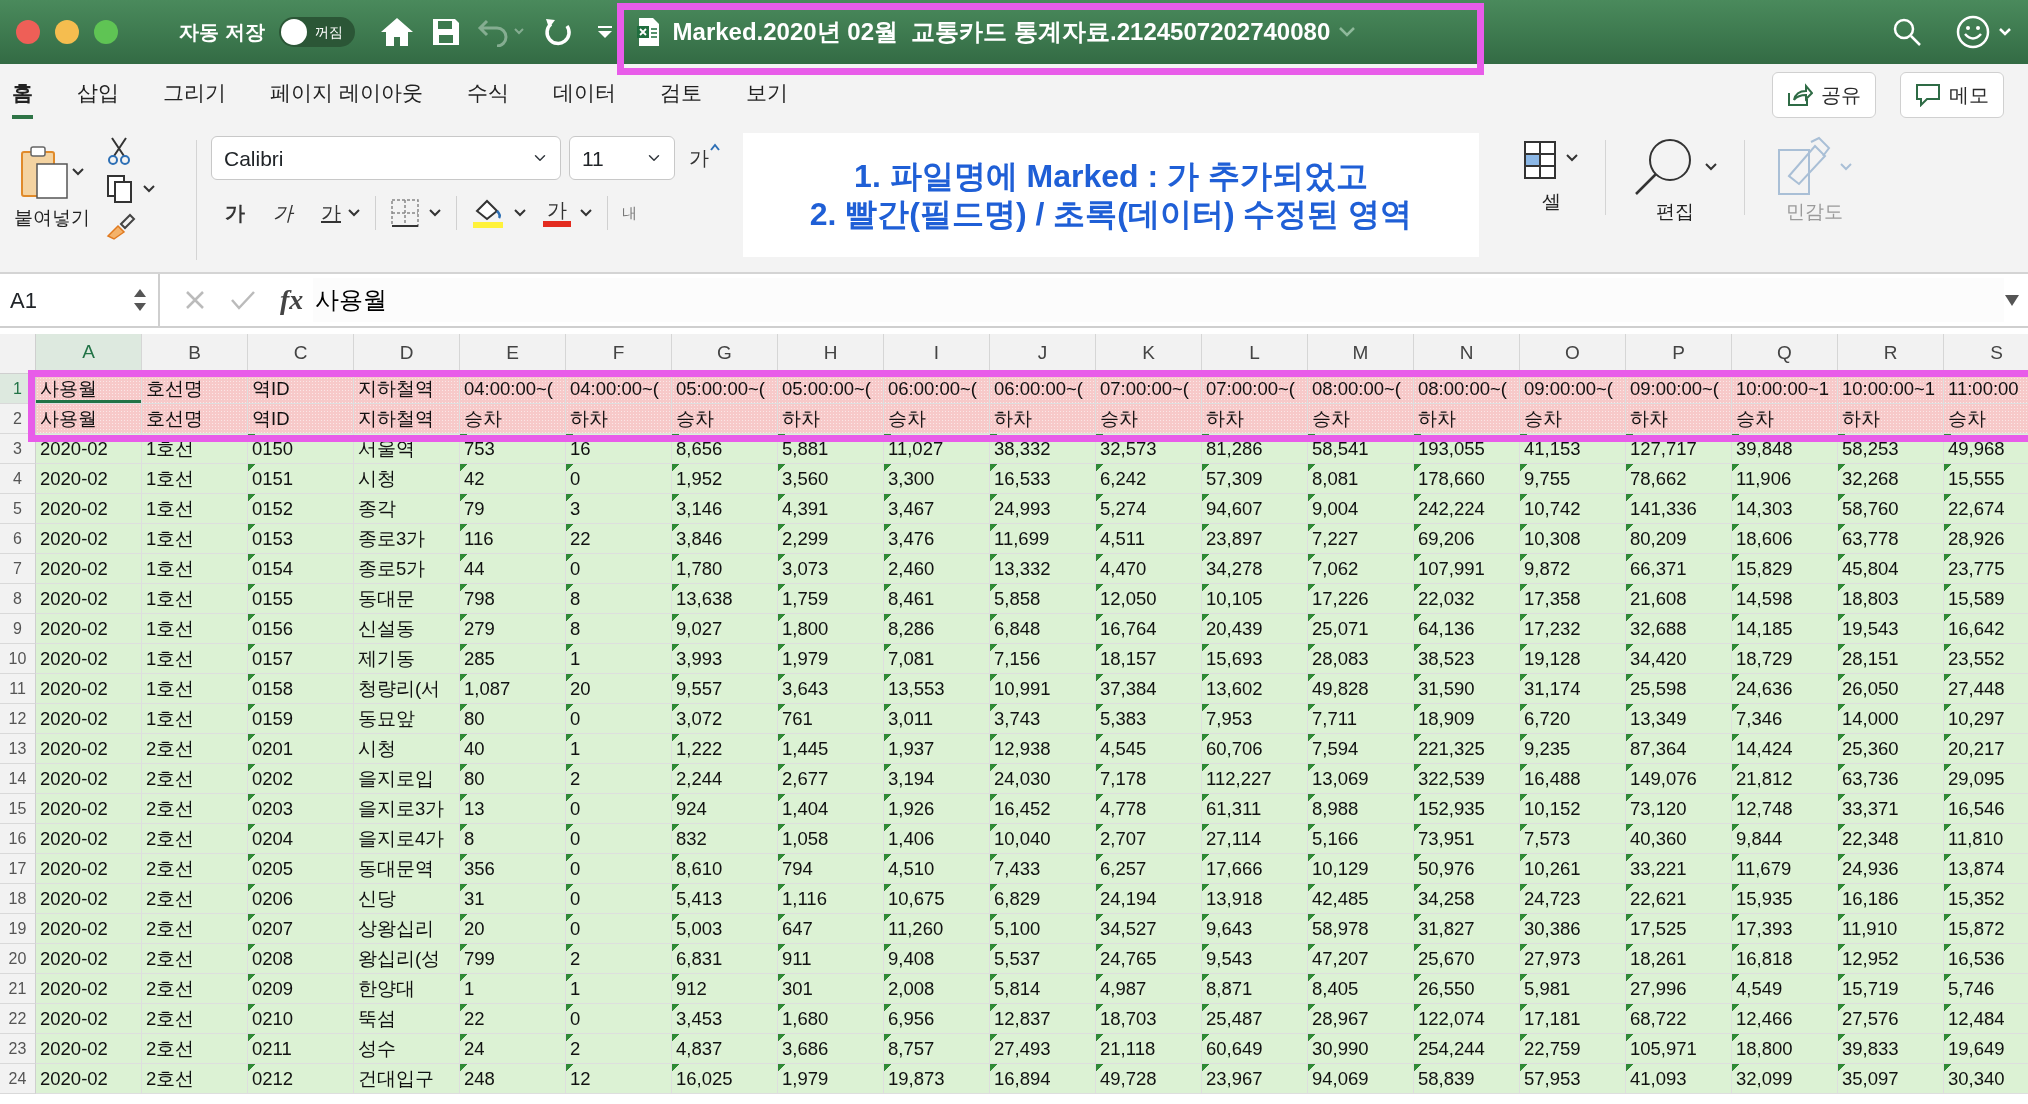  Describe the element at coordinates (584, 98) in the screenshot. I see `ribbon-tab: 데이터` at that location.